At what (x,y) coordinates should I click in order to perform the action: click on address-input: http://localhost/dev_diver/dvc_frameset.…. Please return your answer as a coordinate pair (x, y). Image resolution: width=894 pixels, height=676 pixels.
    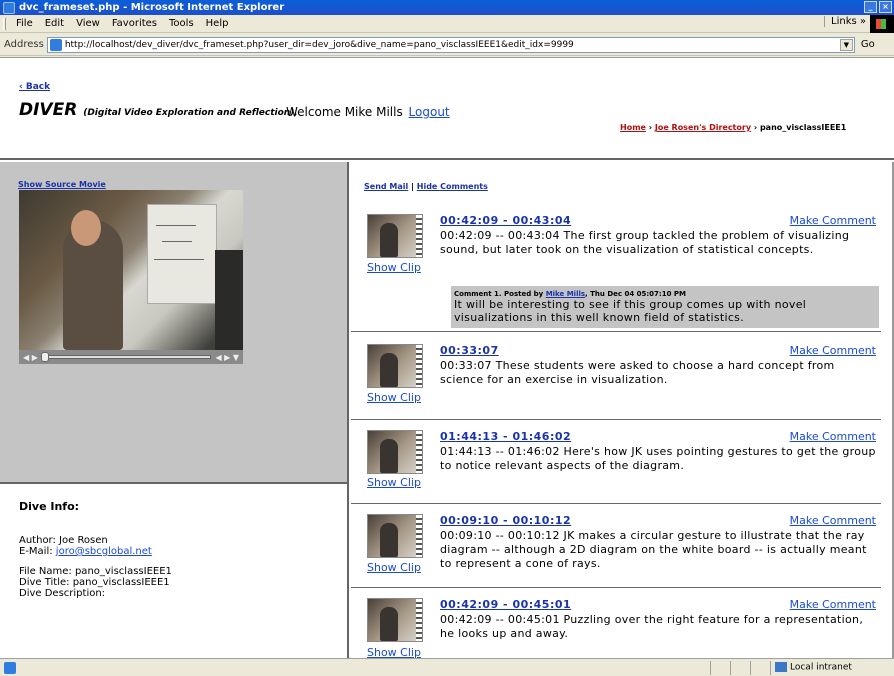
    Looking at the image, I should click on (450, 44).